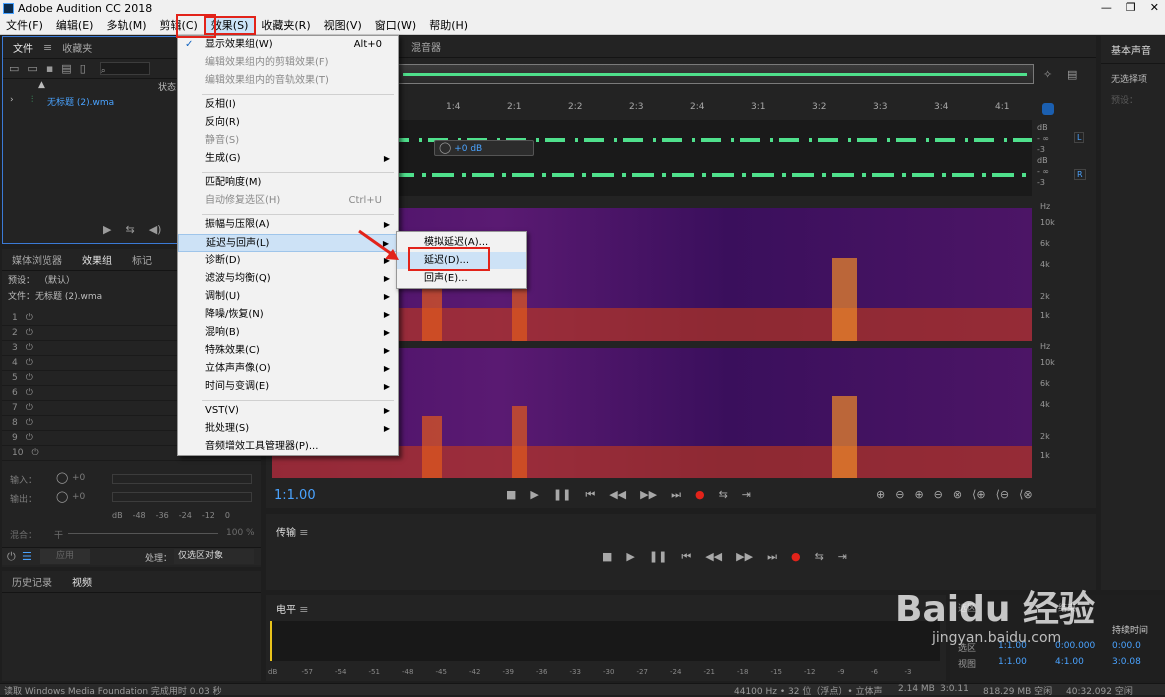  I want to click on tab-media-browser: 媒体浏览器, so click(37, 259).